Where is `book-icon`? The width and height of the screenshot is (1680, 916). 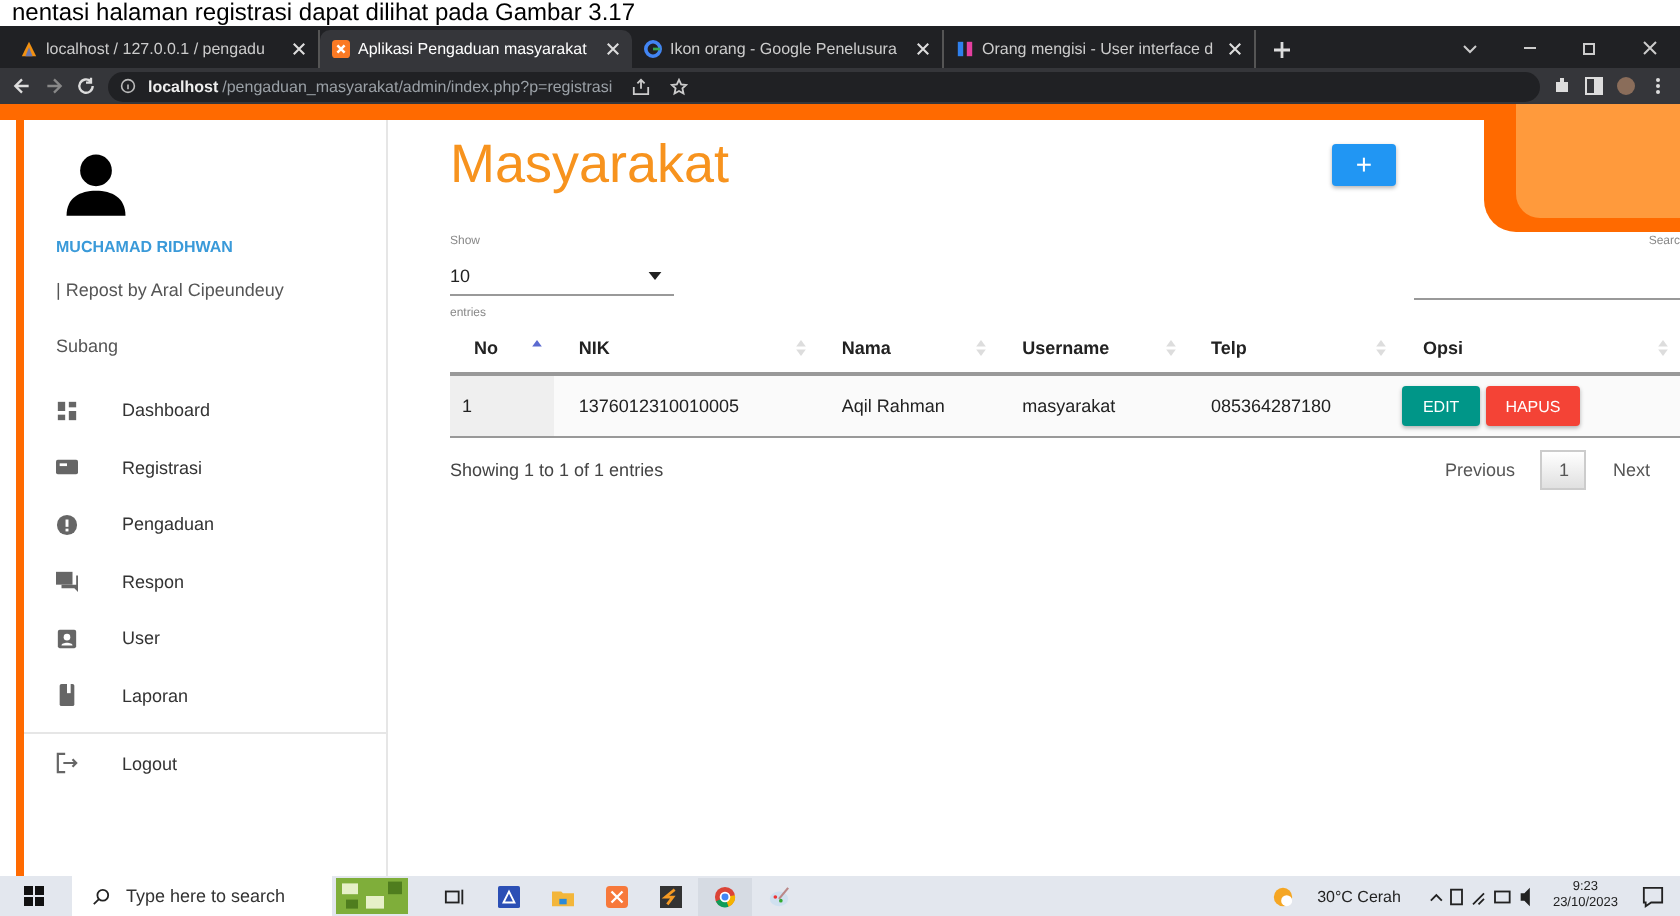
book-icon is located at coordinates (67, 695).